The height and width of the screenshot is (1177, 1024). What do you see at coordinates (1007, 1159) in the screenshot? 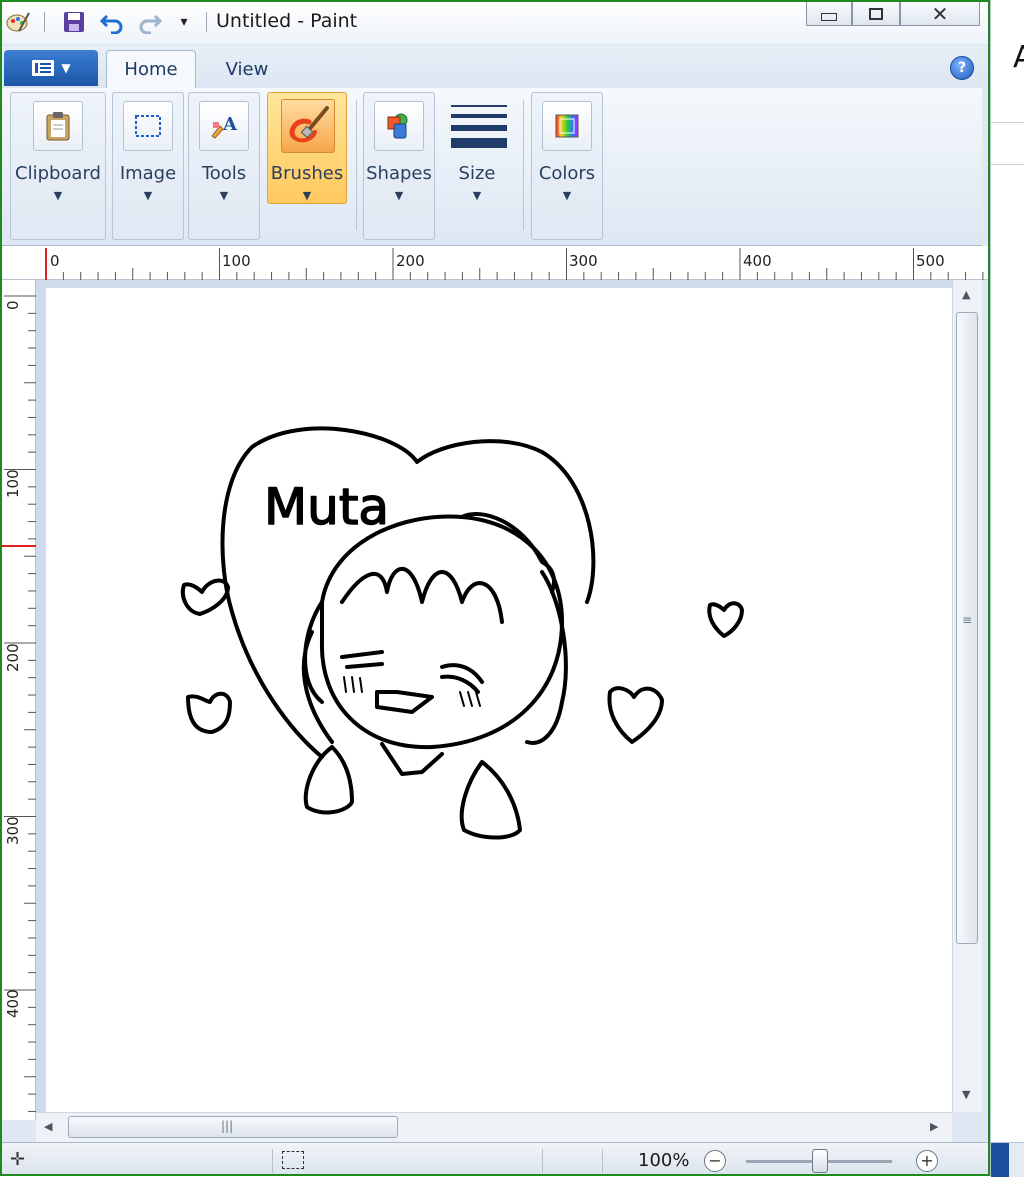
I see `background-taskbar-fragment` at bounding box center [1007, 1159].